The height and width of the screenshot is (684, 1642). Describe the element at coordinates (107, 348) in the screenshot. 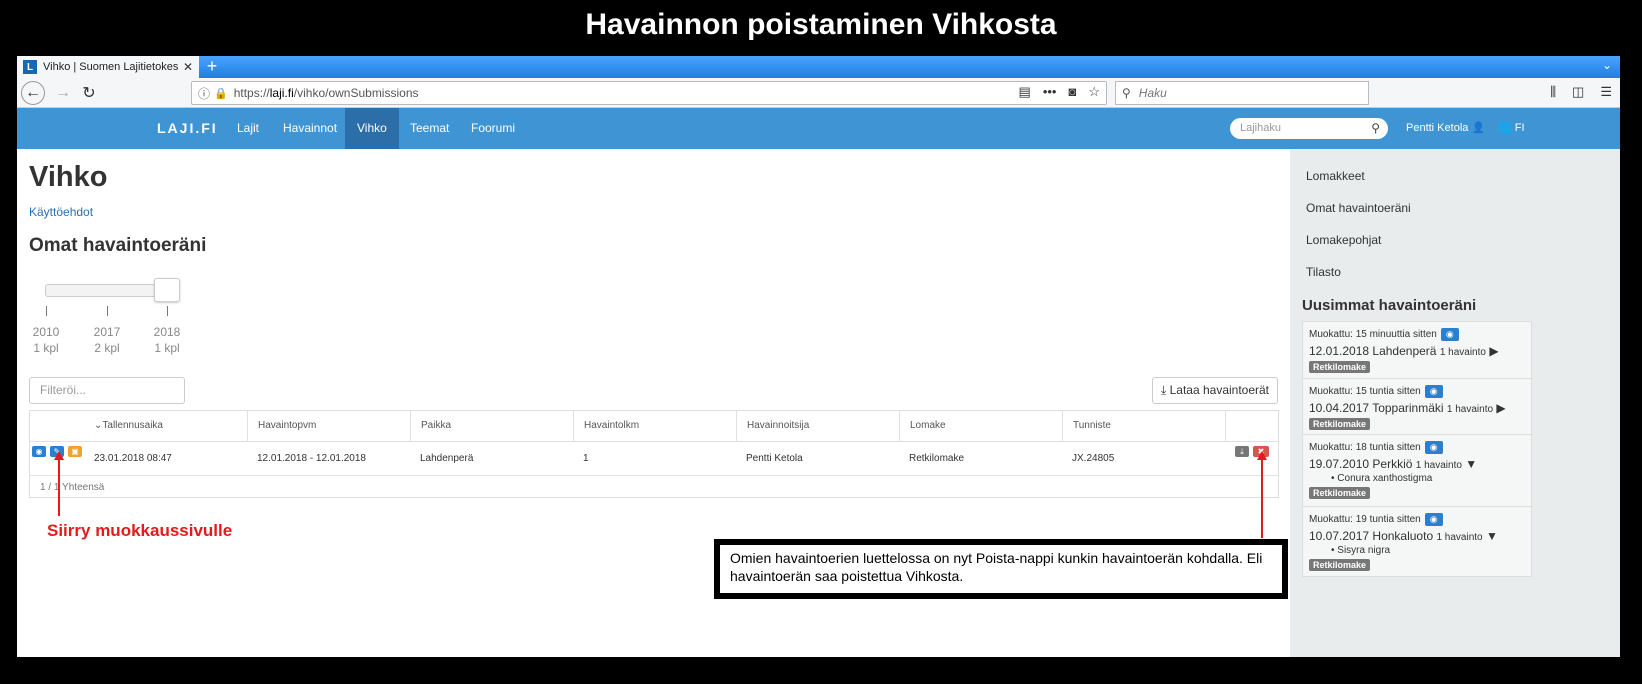

I see `slider-count: 2 kpl` at that location.